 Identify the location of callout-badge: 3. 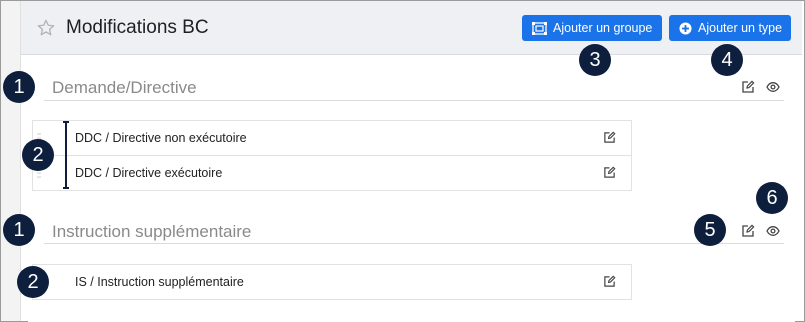
(595, 60).